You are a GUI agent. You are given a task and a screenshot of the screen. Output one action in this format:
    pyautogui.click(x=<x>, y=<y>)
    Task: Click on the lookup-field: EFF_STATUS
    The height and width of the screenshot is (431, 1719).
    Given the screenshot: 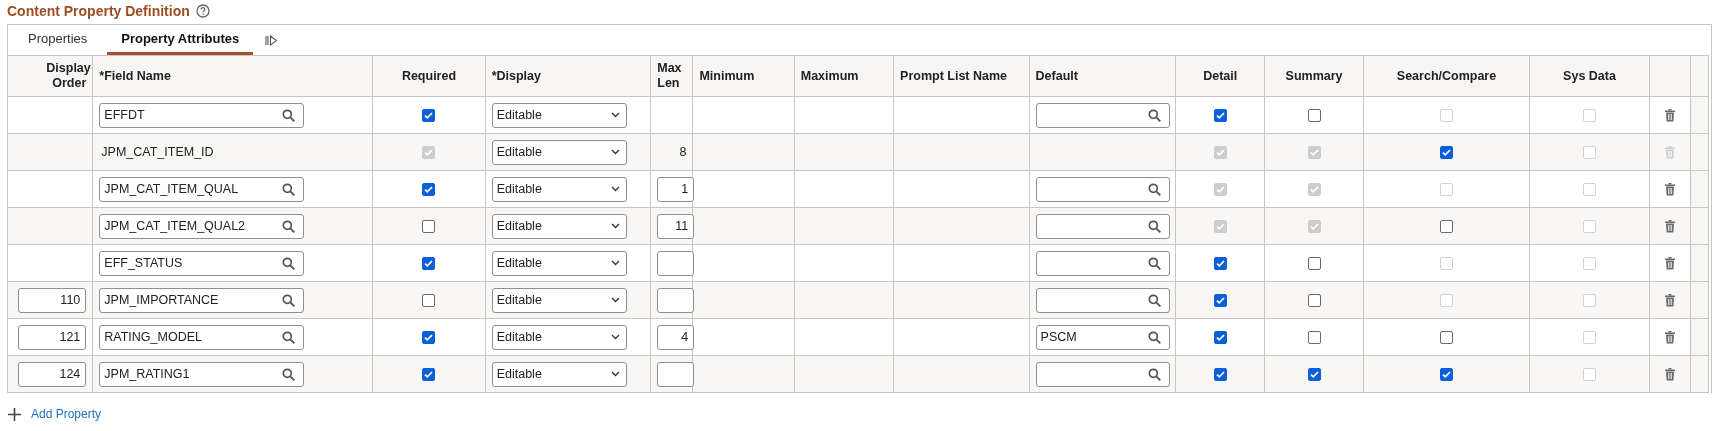 What is the action you would take?
    pyautogui.click(x=202, y=263)
    